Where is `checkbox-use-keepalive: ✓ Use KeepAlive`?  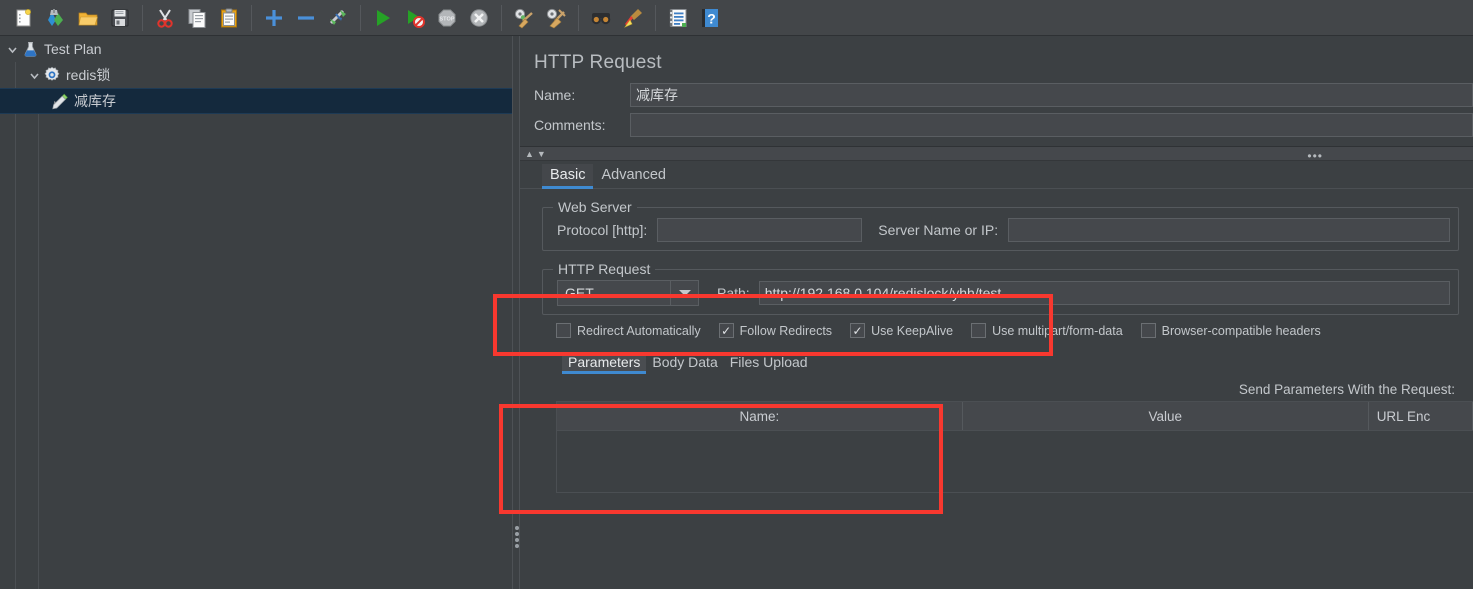
checkbox-use-keepalive: ✓ Use KeepAlive is located at coordinates (901, 330).